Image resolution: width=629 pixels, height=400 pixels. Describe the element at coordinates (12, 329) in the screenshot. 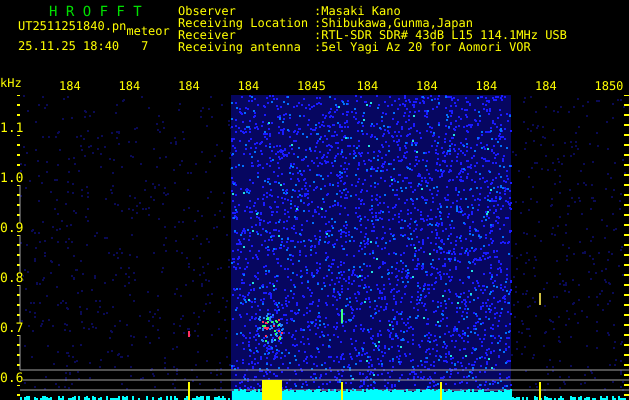

I see `amplitude-label: 0.7` at that location.